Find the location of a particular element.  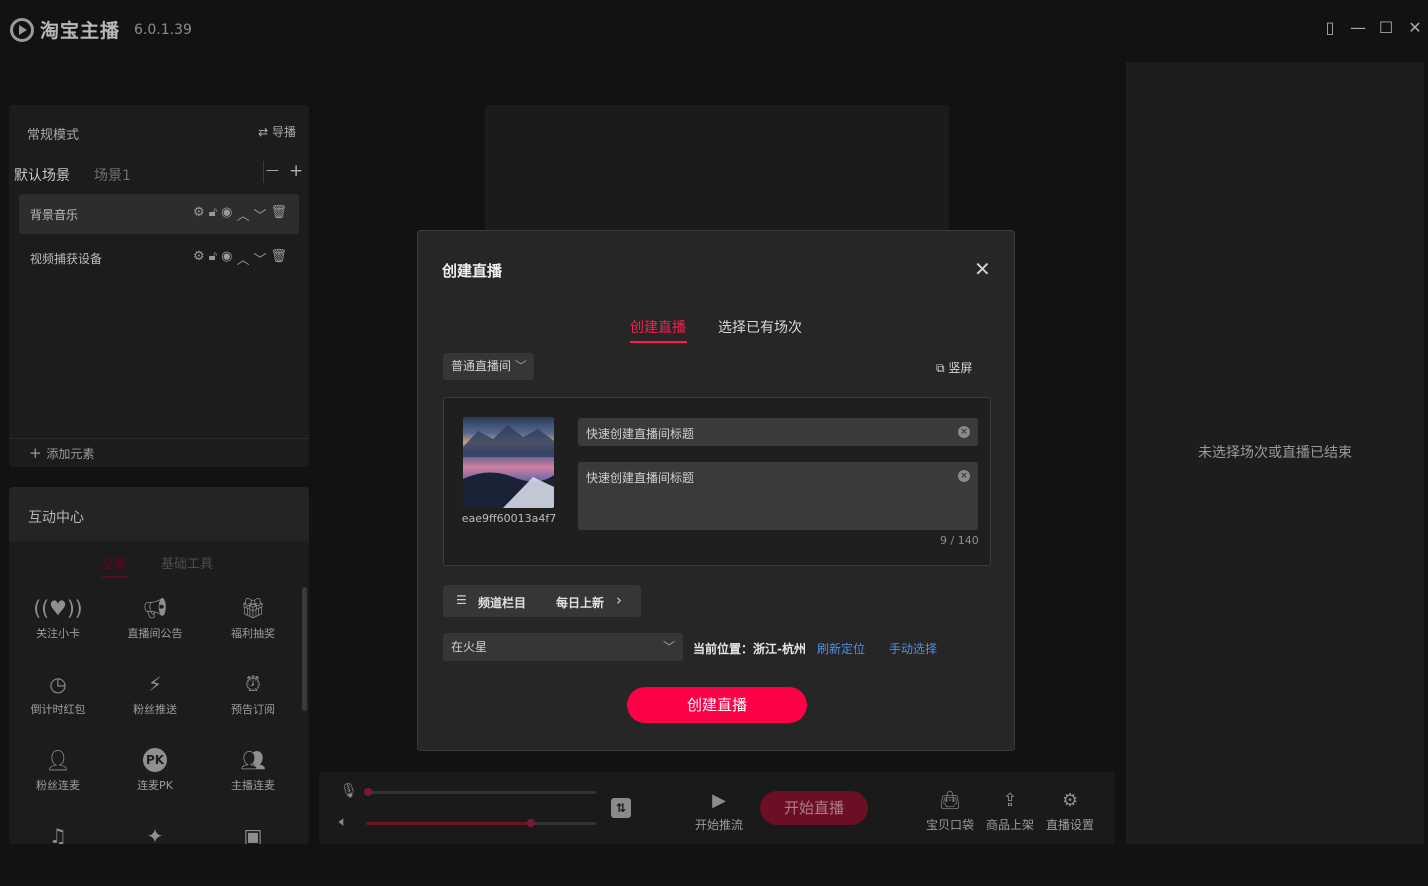

list-icon: ☰ is located at coordinates (461, 600).